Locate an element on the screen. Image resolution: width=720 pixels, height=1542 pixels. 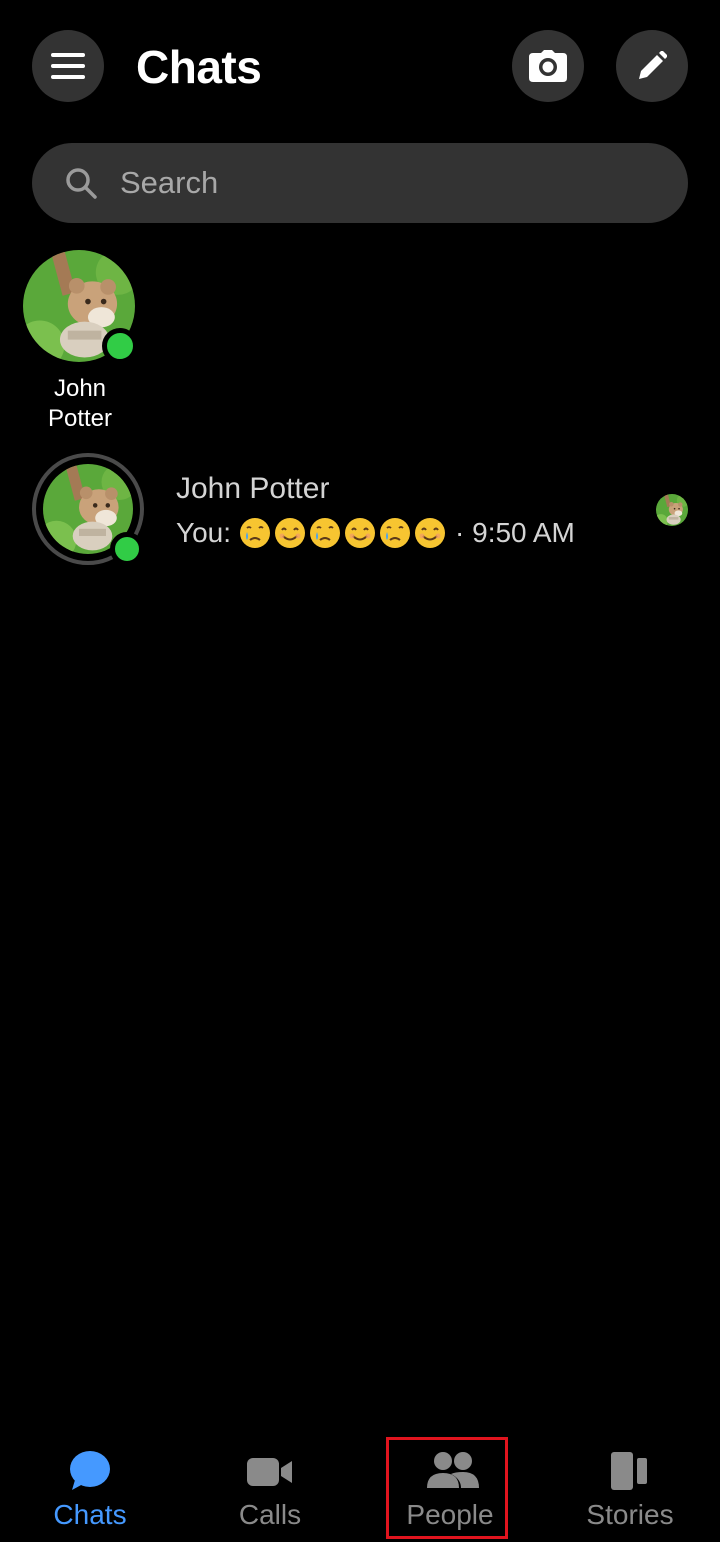
menu-button is located at coordinates (68, 66).